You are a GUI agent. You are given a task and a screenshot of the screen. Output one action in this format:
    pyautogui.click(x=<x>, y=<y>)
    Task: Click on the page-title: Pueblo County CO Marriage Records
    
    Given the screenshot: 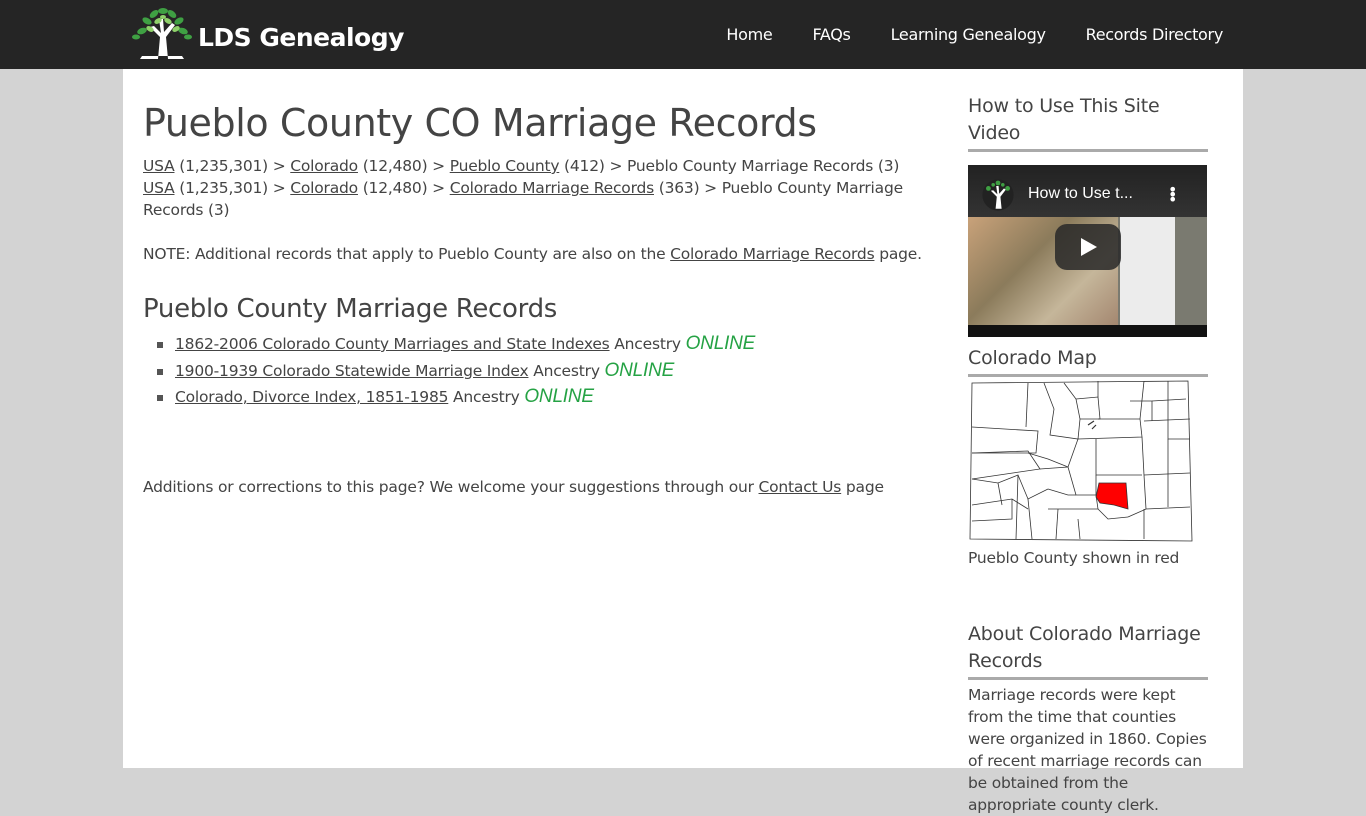 What is the action you would take?
    pyautogui.click(x=480, y=123)
    